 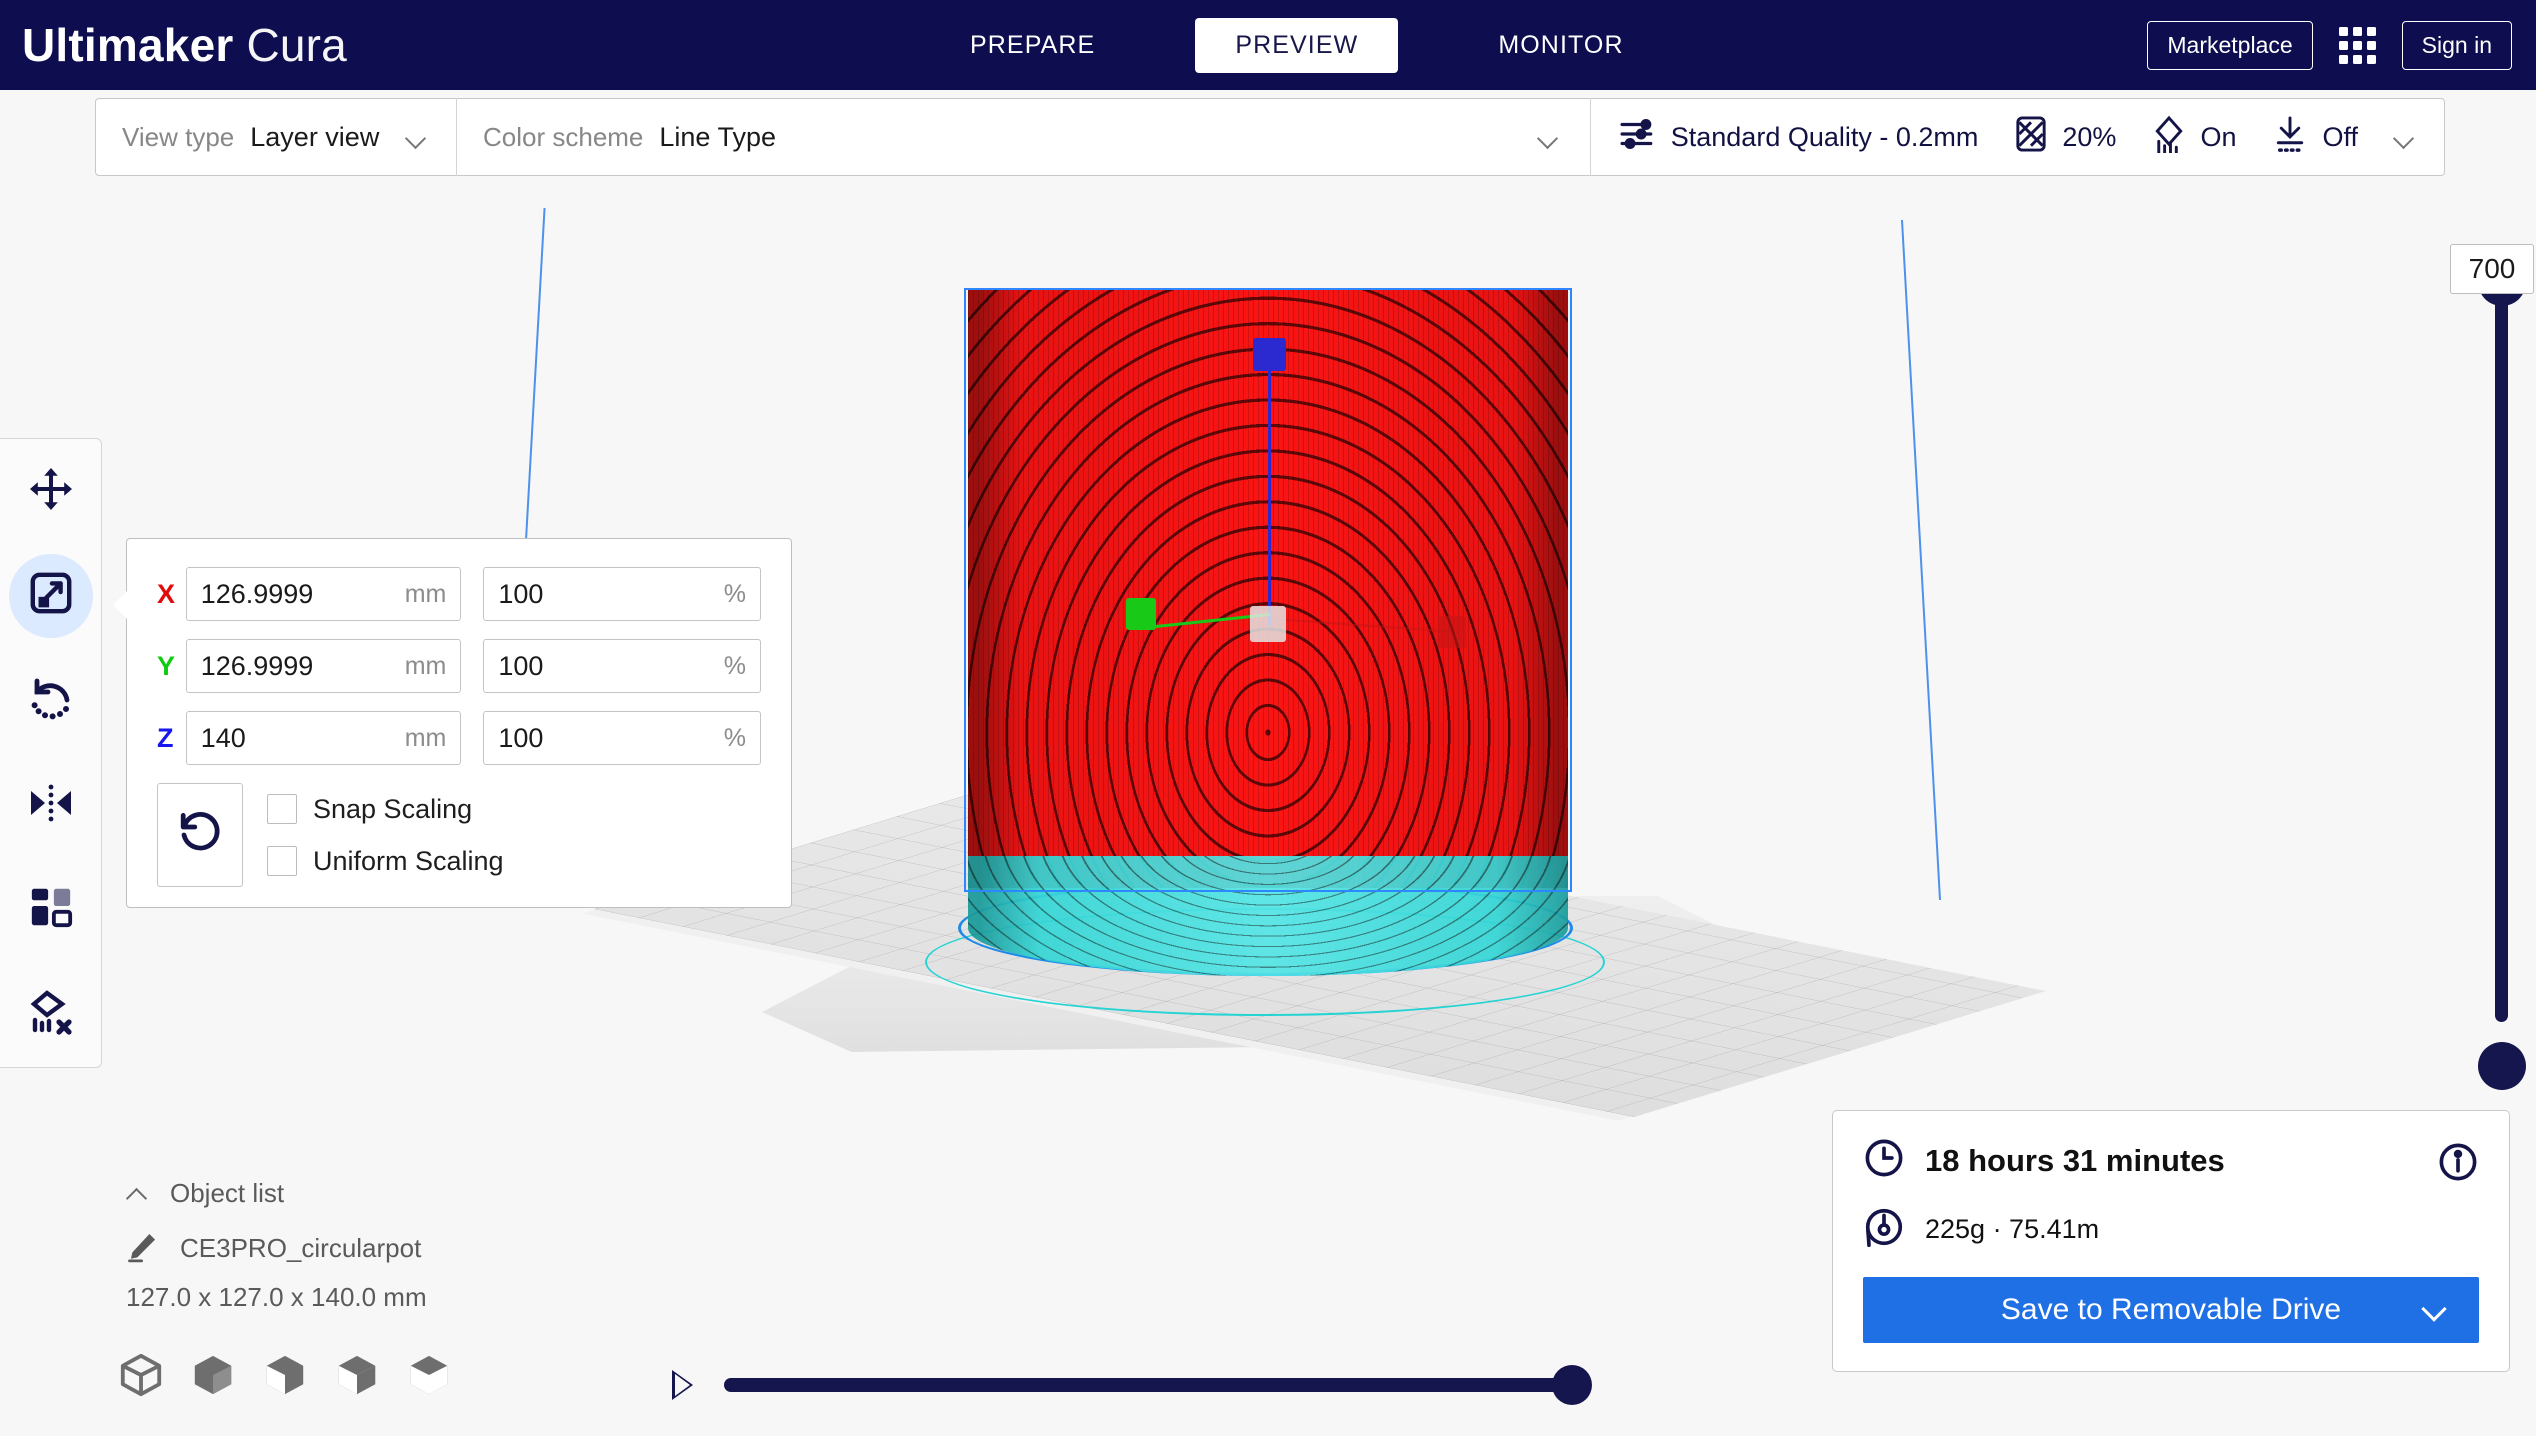 I want to click on tab-prepare: PREPARE, so click(x=1032, y=45).